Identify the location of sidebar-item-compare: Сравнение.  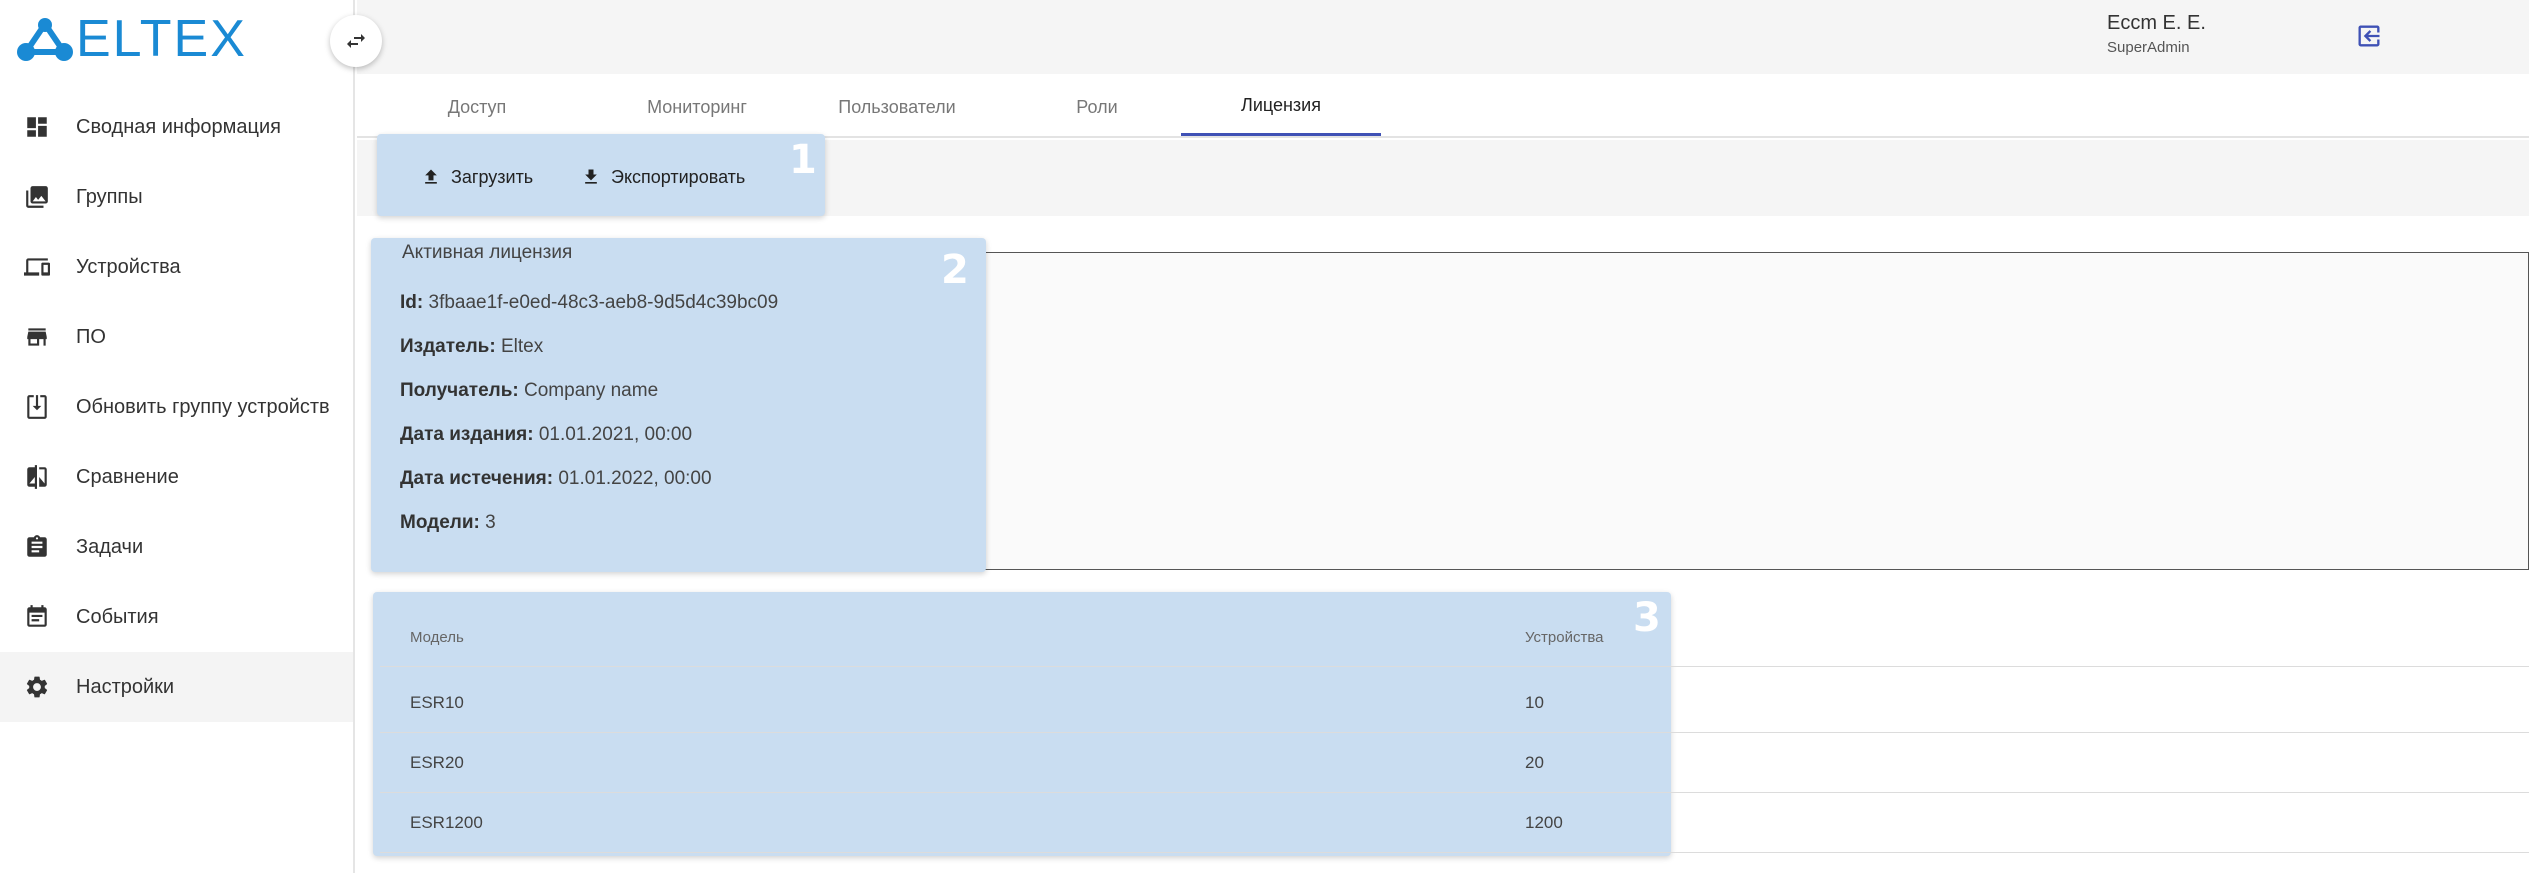
(176, 477).